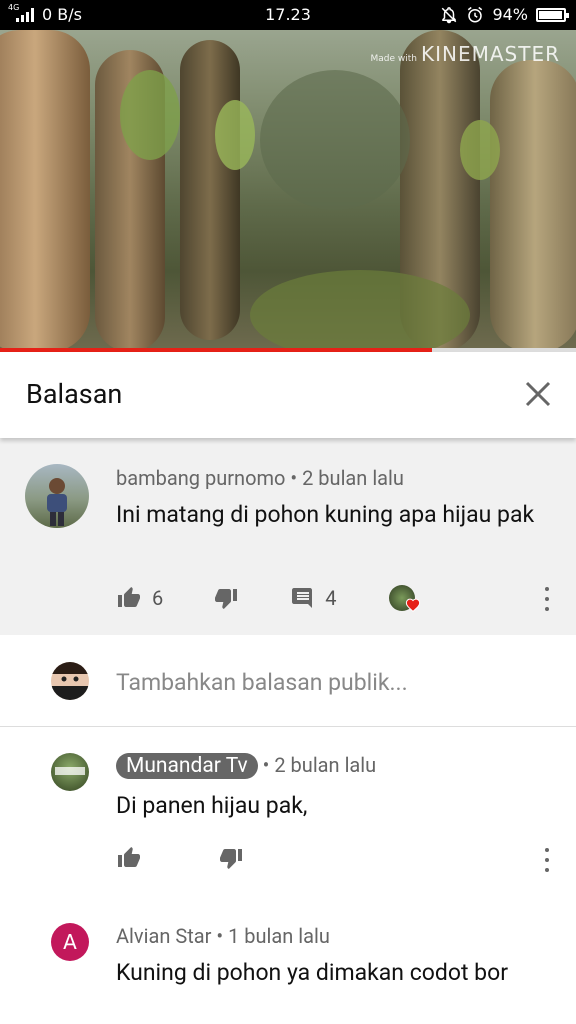 The height and width of the screenshot is (1024, 576). Describe the element at coordinates (475, 14) in the screenshot. I see `alarm-icon` at that location.